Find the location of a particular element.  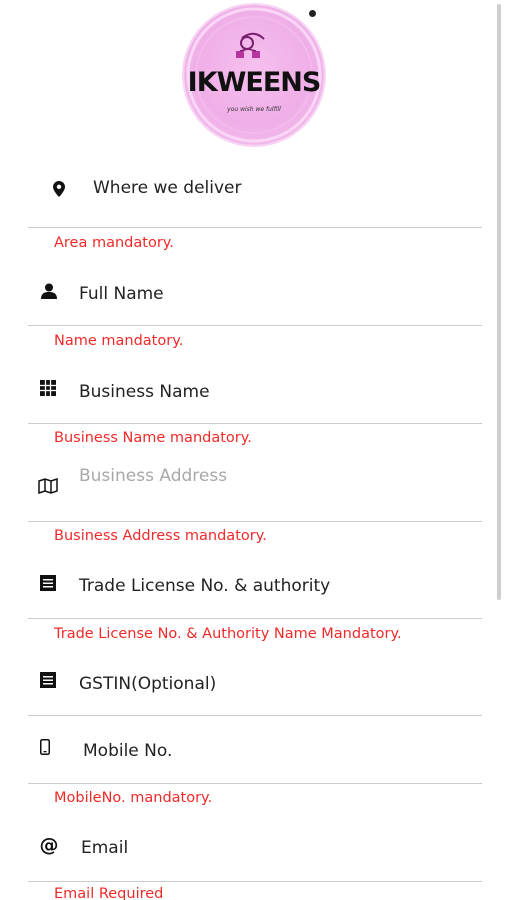

delivery-area-value: Where we deliver is located at coordinates (167, 188).